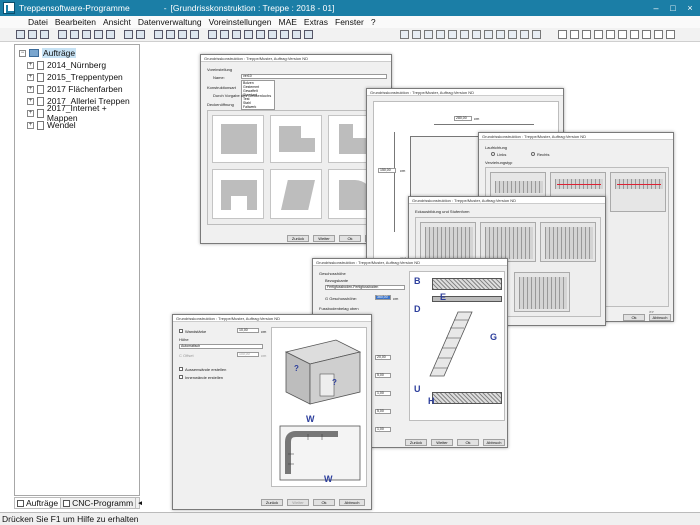 Image resolution: width=700 pixels, height=525 pixels. I want to click on draw-3-icon, so click(428, 34).